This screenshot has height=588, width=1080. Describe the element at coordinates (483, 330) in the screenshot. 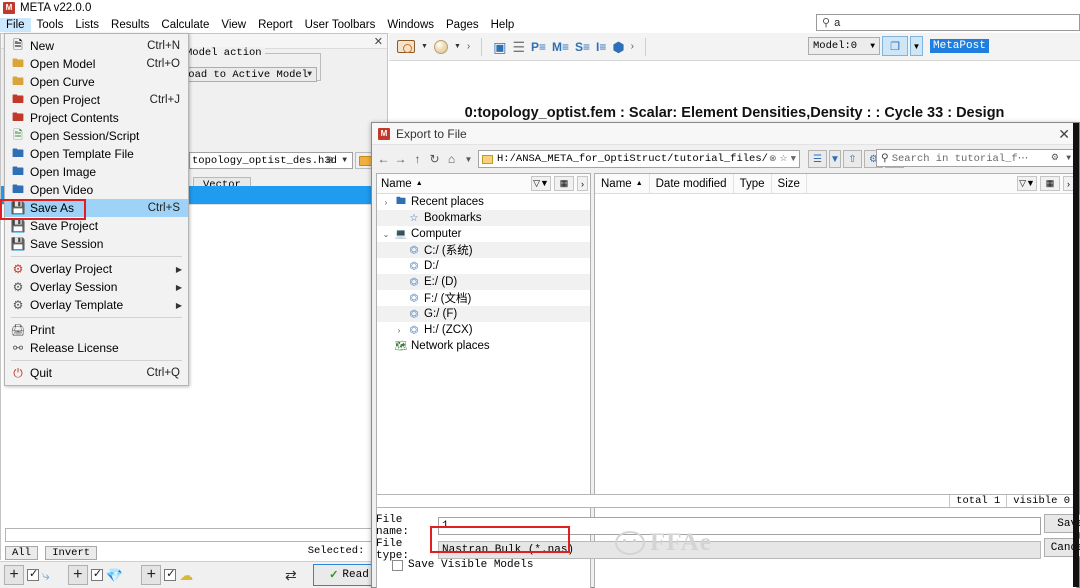

I see `tree-item-drive-h: › ⏣ H:/ (ZCX)` at that location.